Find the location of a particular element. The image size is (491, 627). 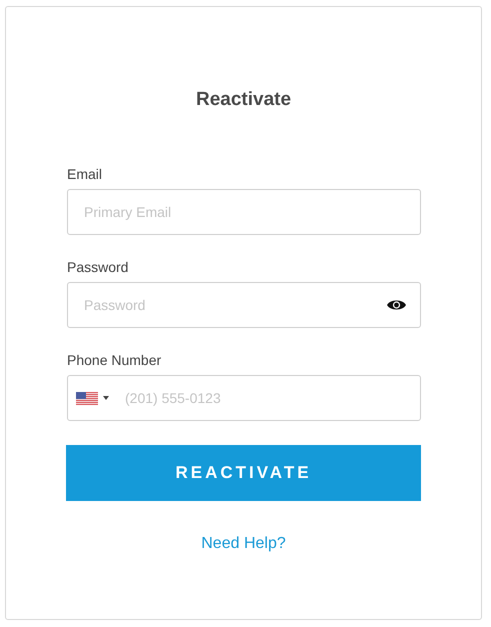

password-input: Password is located at coordinates (230, 305).